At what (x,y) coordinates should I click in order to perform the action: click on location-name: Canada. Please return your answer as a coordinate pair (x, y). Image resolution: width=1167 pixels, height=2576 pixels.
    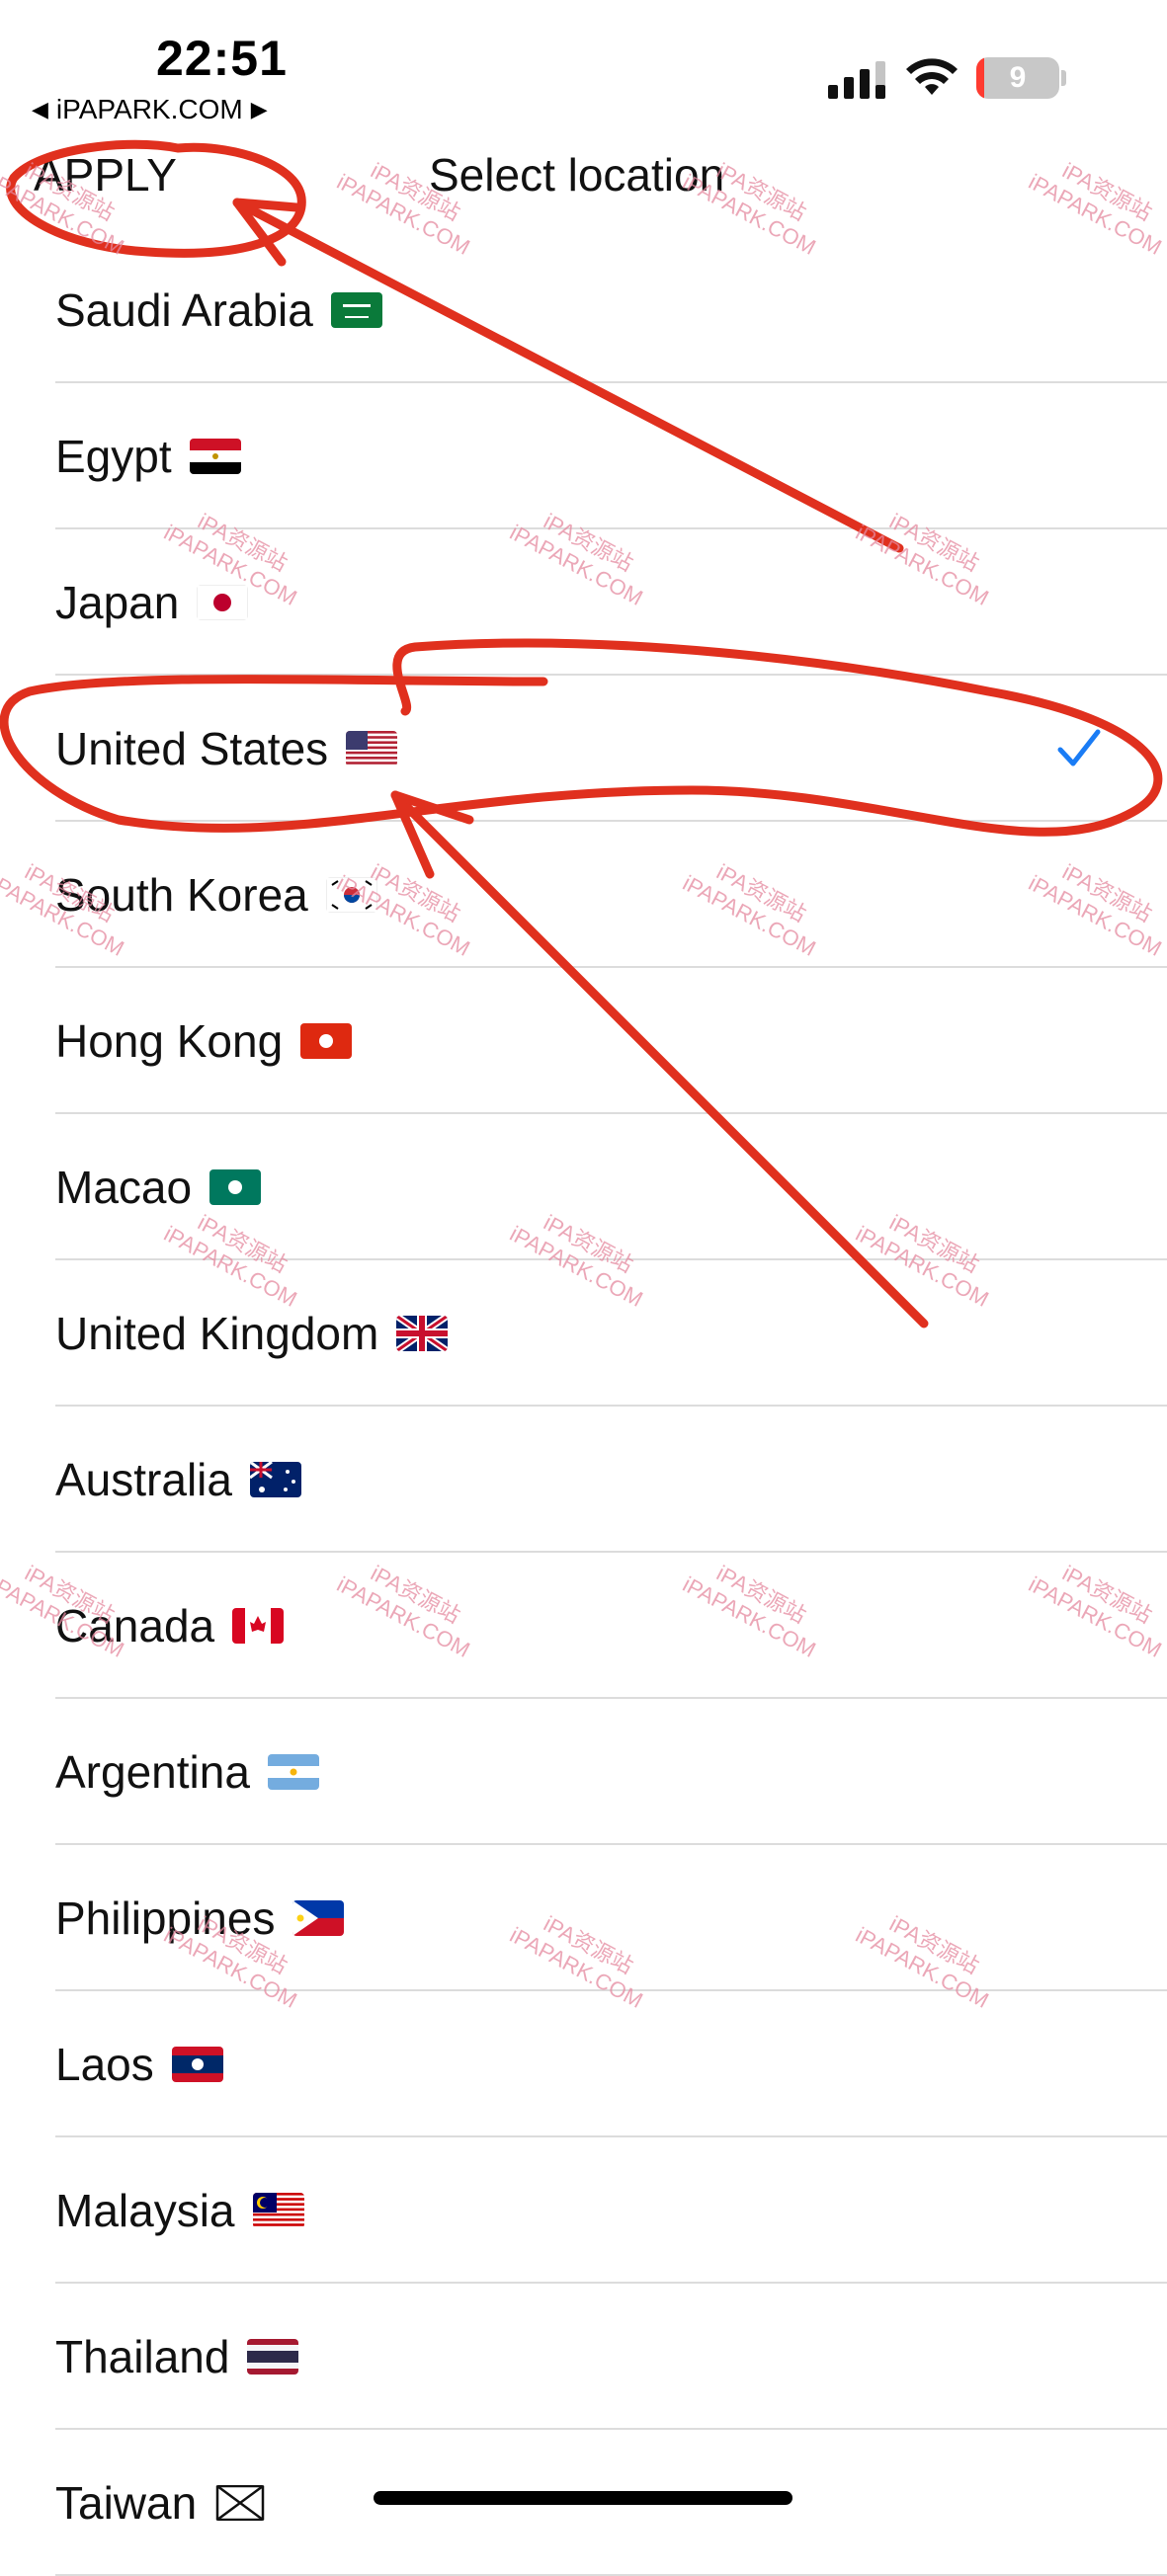
    Looking at the image, I should click on (135, 1625).